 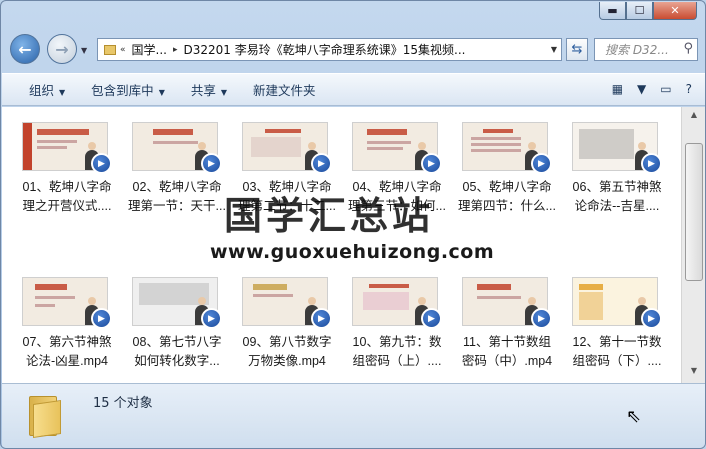 What do you see at coordinates (517, 330) in the screenshot?
I see `file-item: ▶ 11、第十节数组密码（中）.mp4` at bounding box center [517, 330].